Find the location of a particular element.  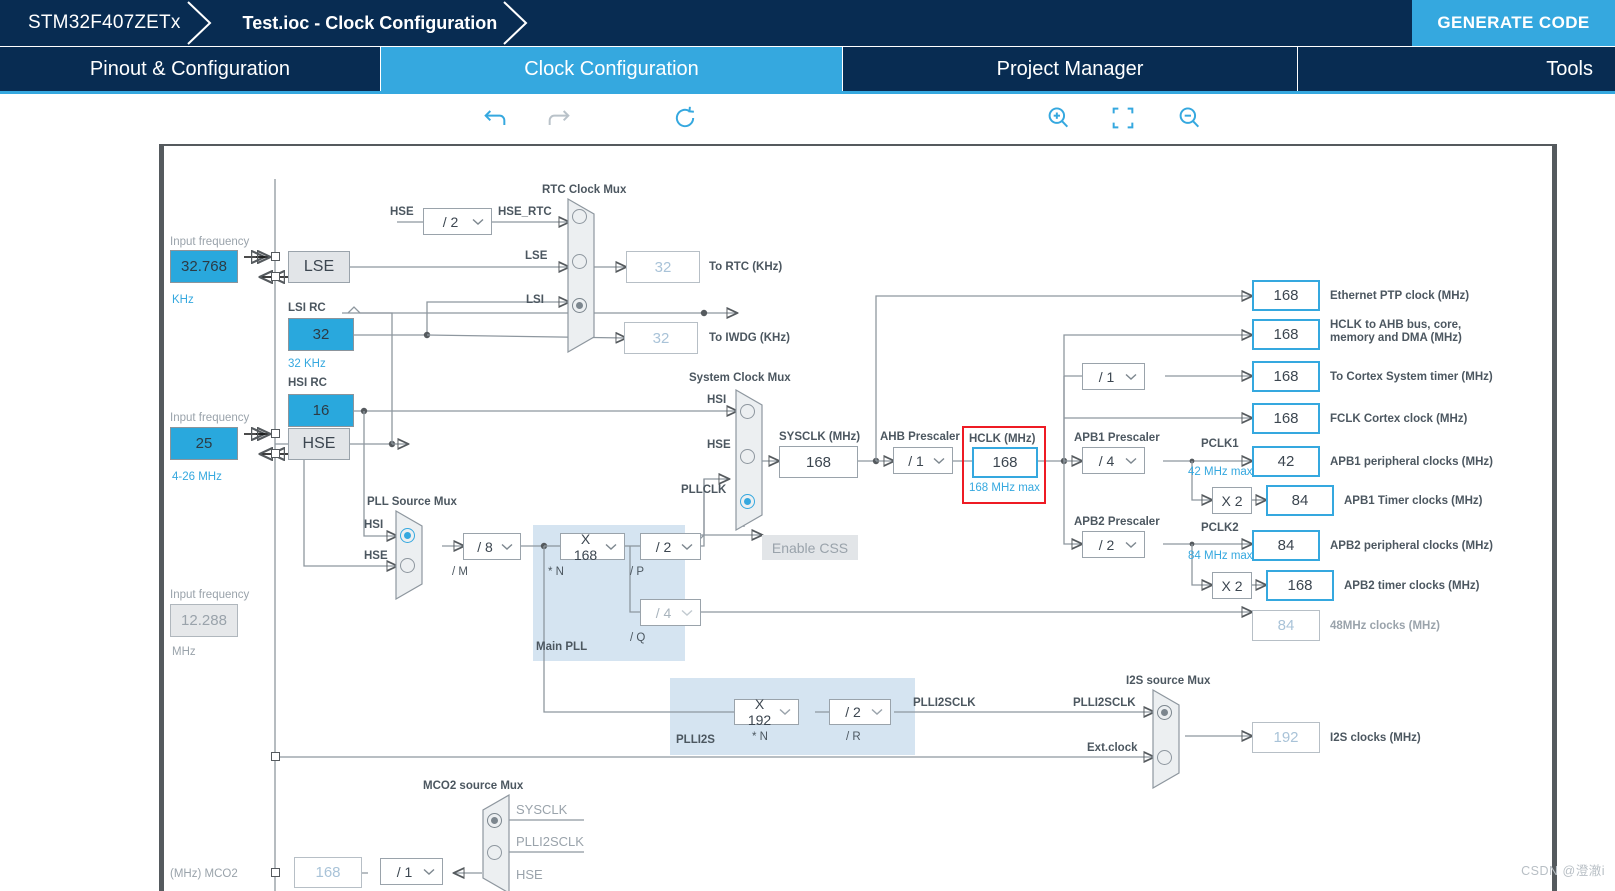

mco2-label-sysclk: SYSCLK is located at coordinates (542, 809).